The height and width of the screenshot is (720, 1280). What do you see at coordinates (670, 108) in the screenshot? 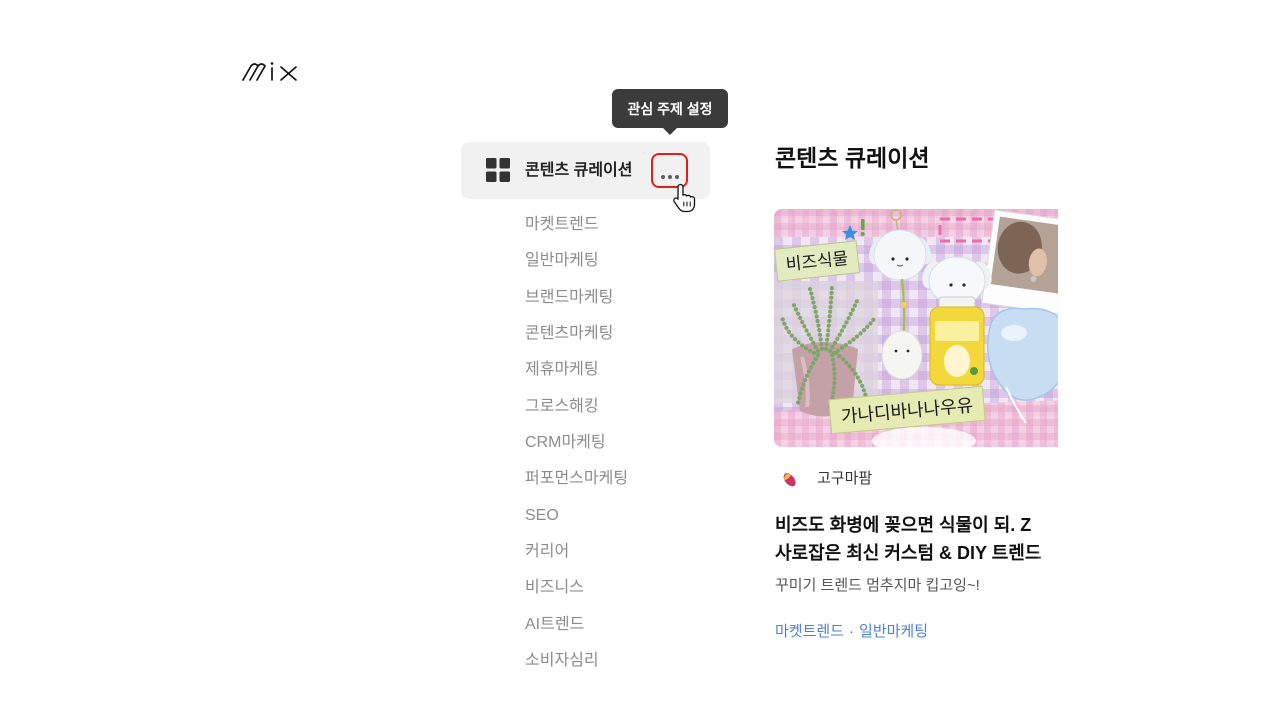
I see `tooltip-text: 관심 주제 설정` at bounding box center [670, 108].